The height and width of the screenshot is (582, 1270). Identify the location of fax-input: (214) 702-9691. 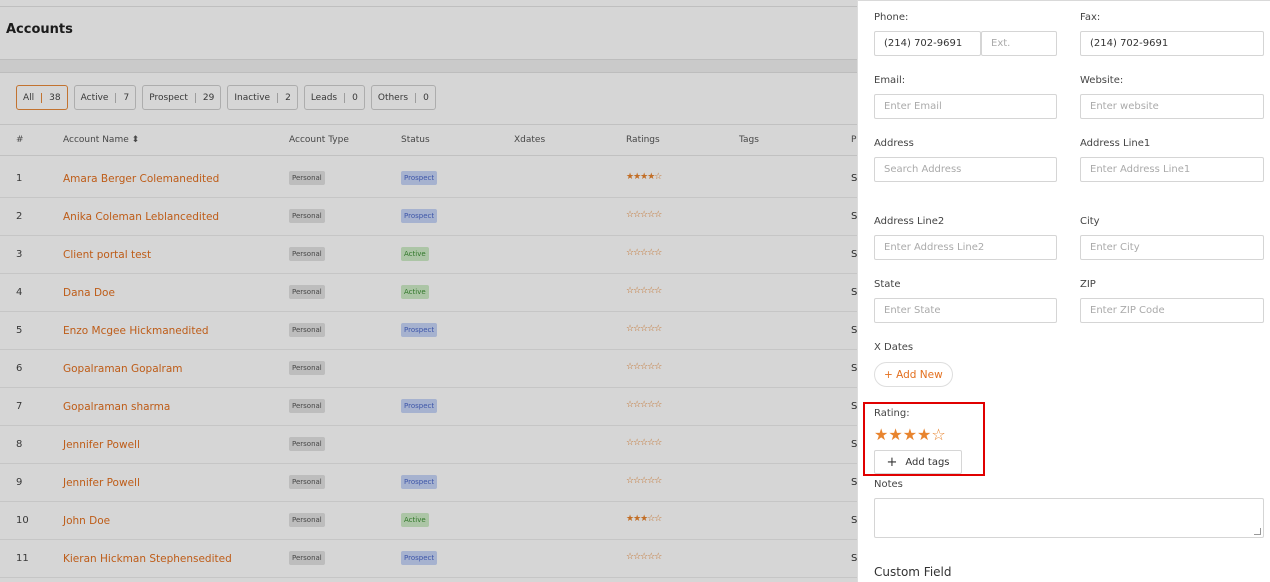
(1172, 43).